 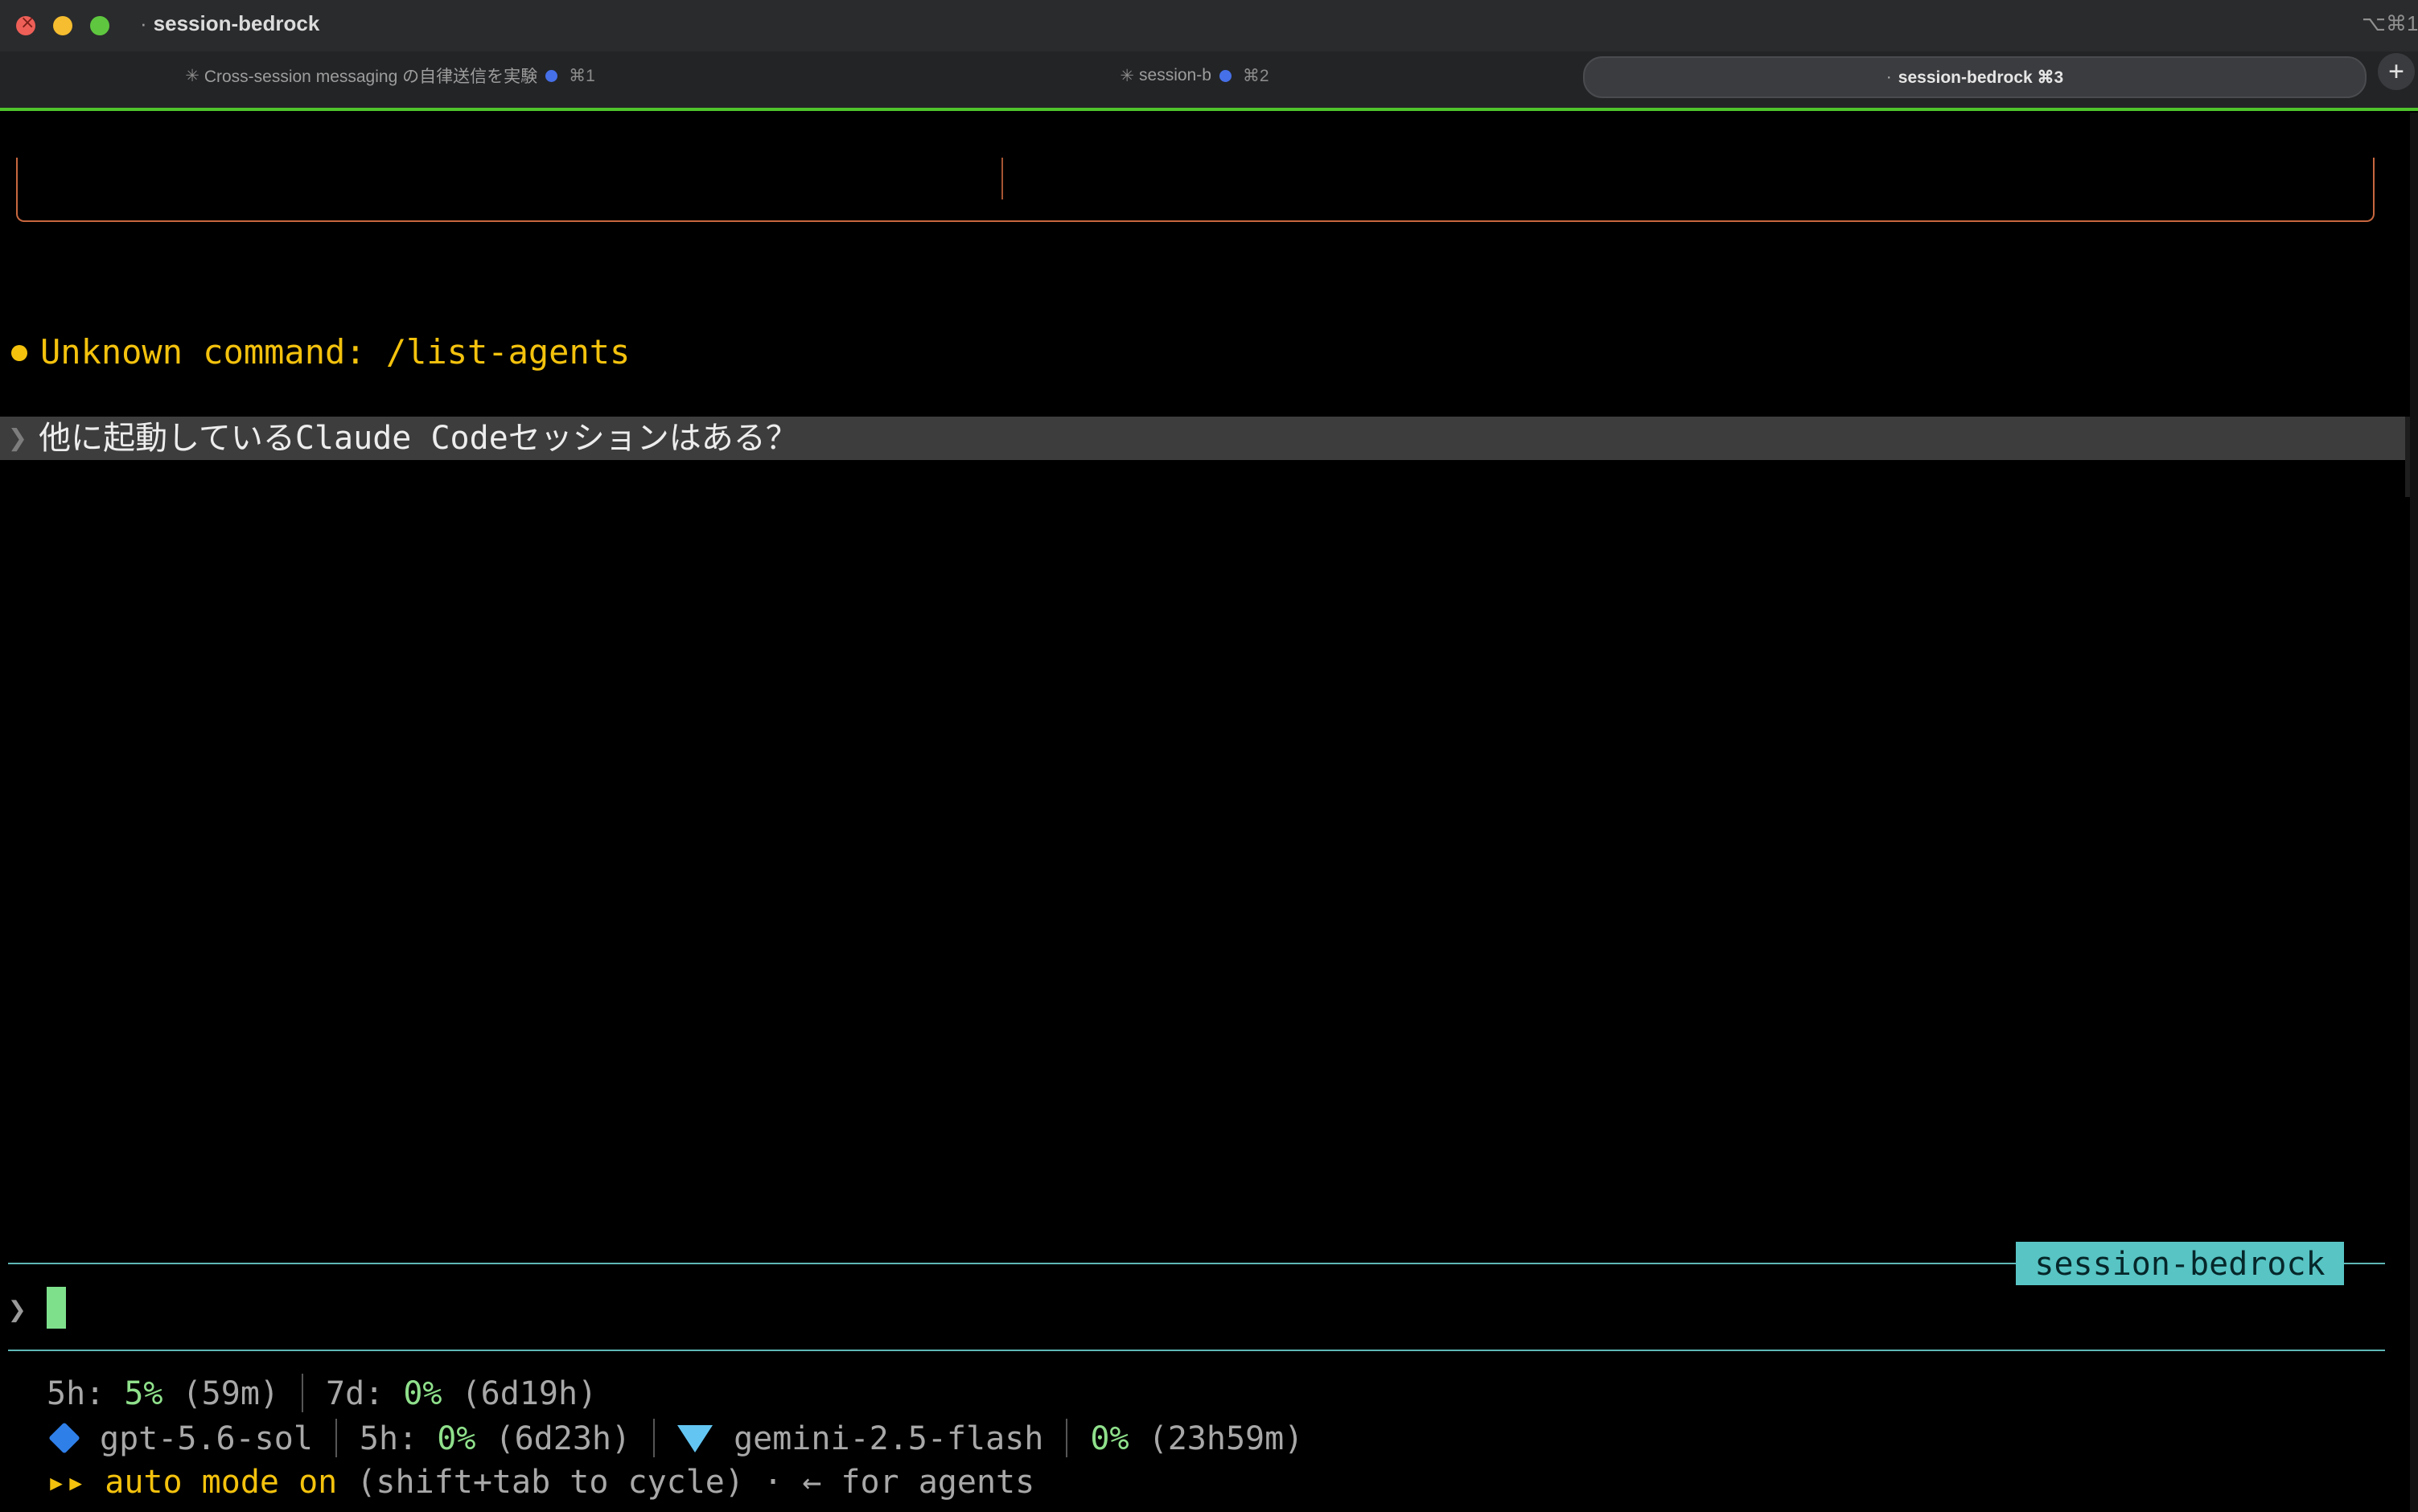 What do you see at coordinates (1256, 76) in the screenshot?
I see `tab-shortcut: ⌘2` at bounding box center [1256, 76].